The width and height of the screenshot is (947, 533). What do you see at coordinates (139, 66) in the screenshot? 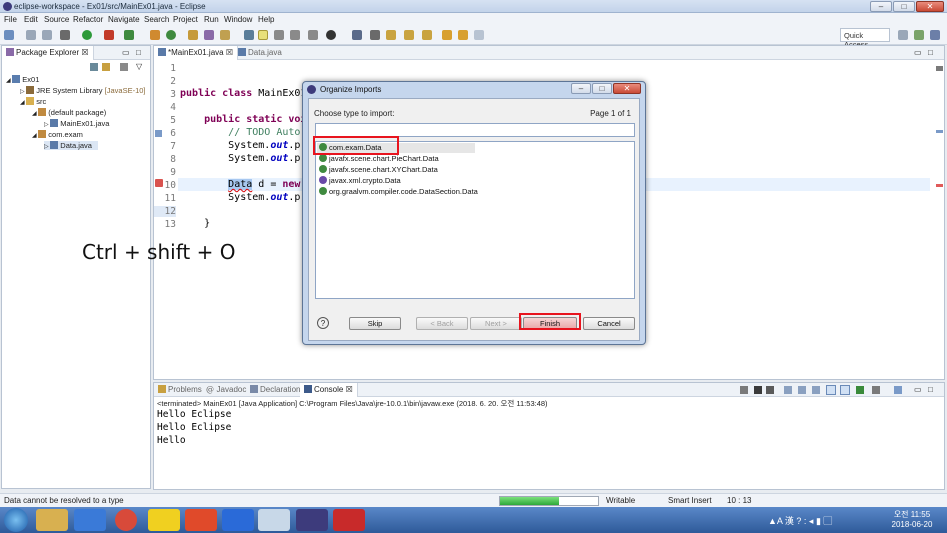
I see `view-menu-icon: ▽` at bounding box center [139, 66].